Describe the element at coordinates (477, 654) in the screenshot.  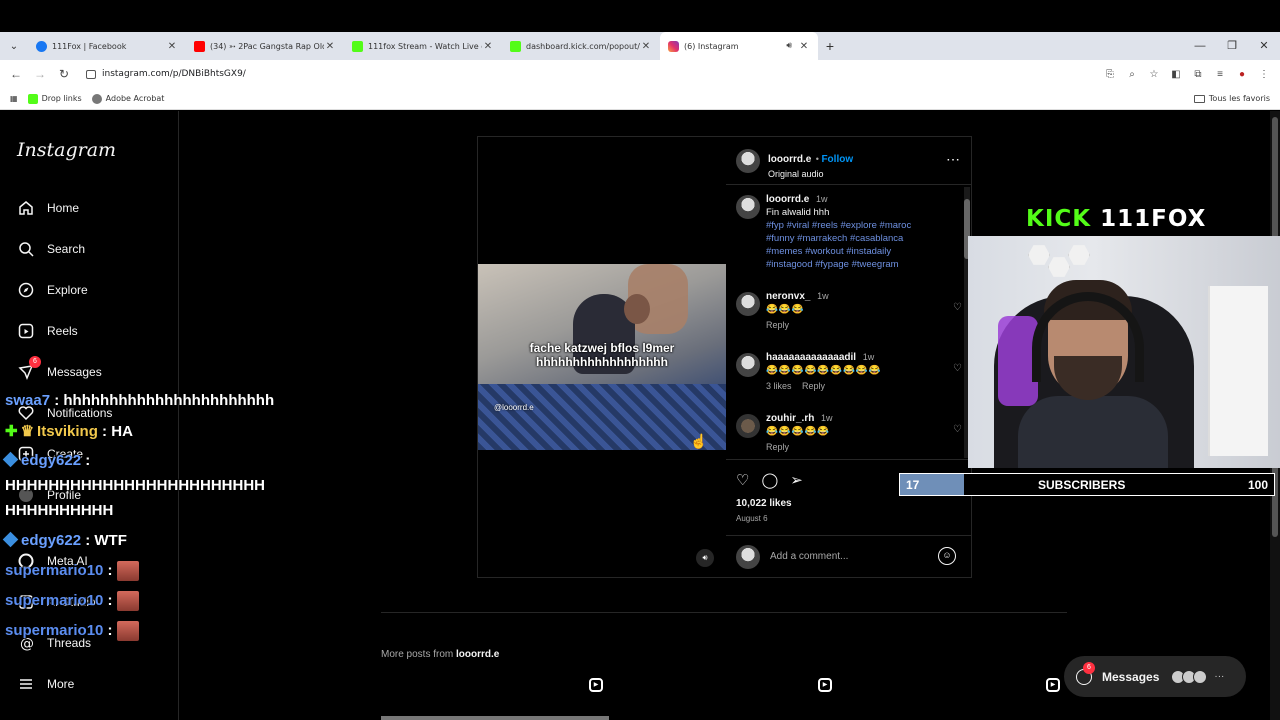
I see `more-posts-username: looorrd.e` at that location.